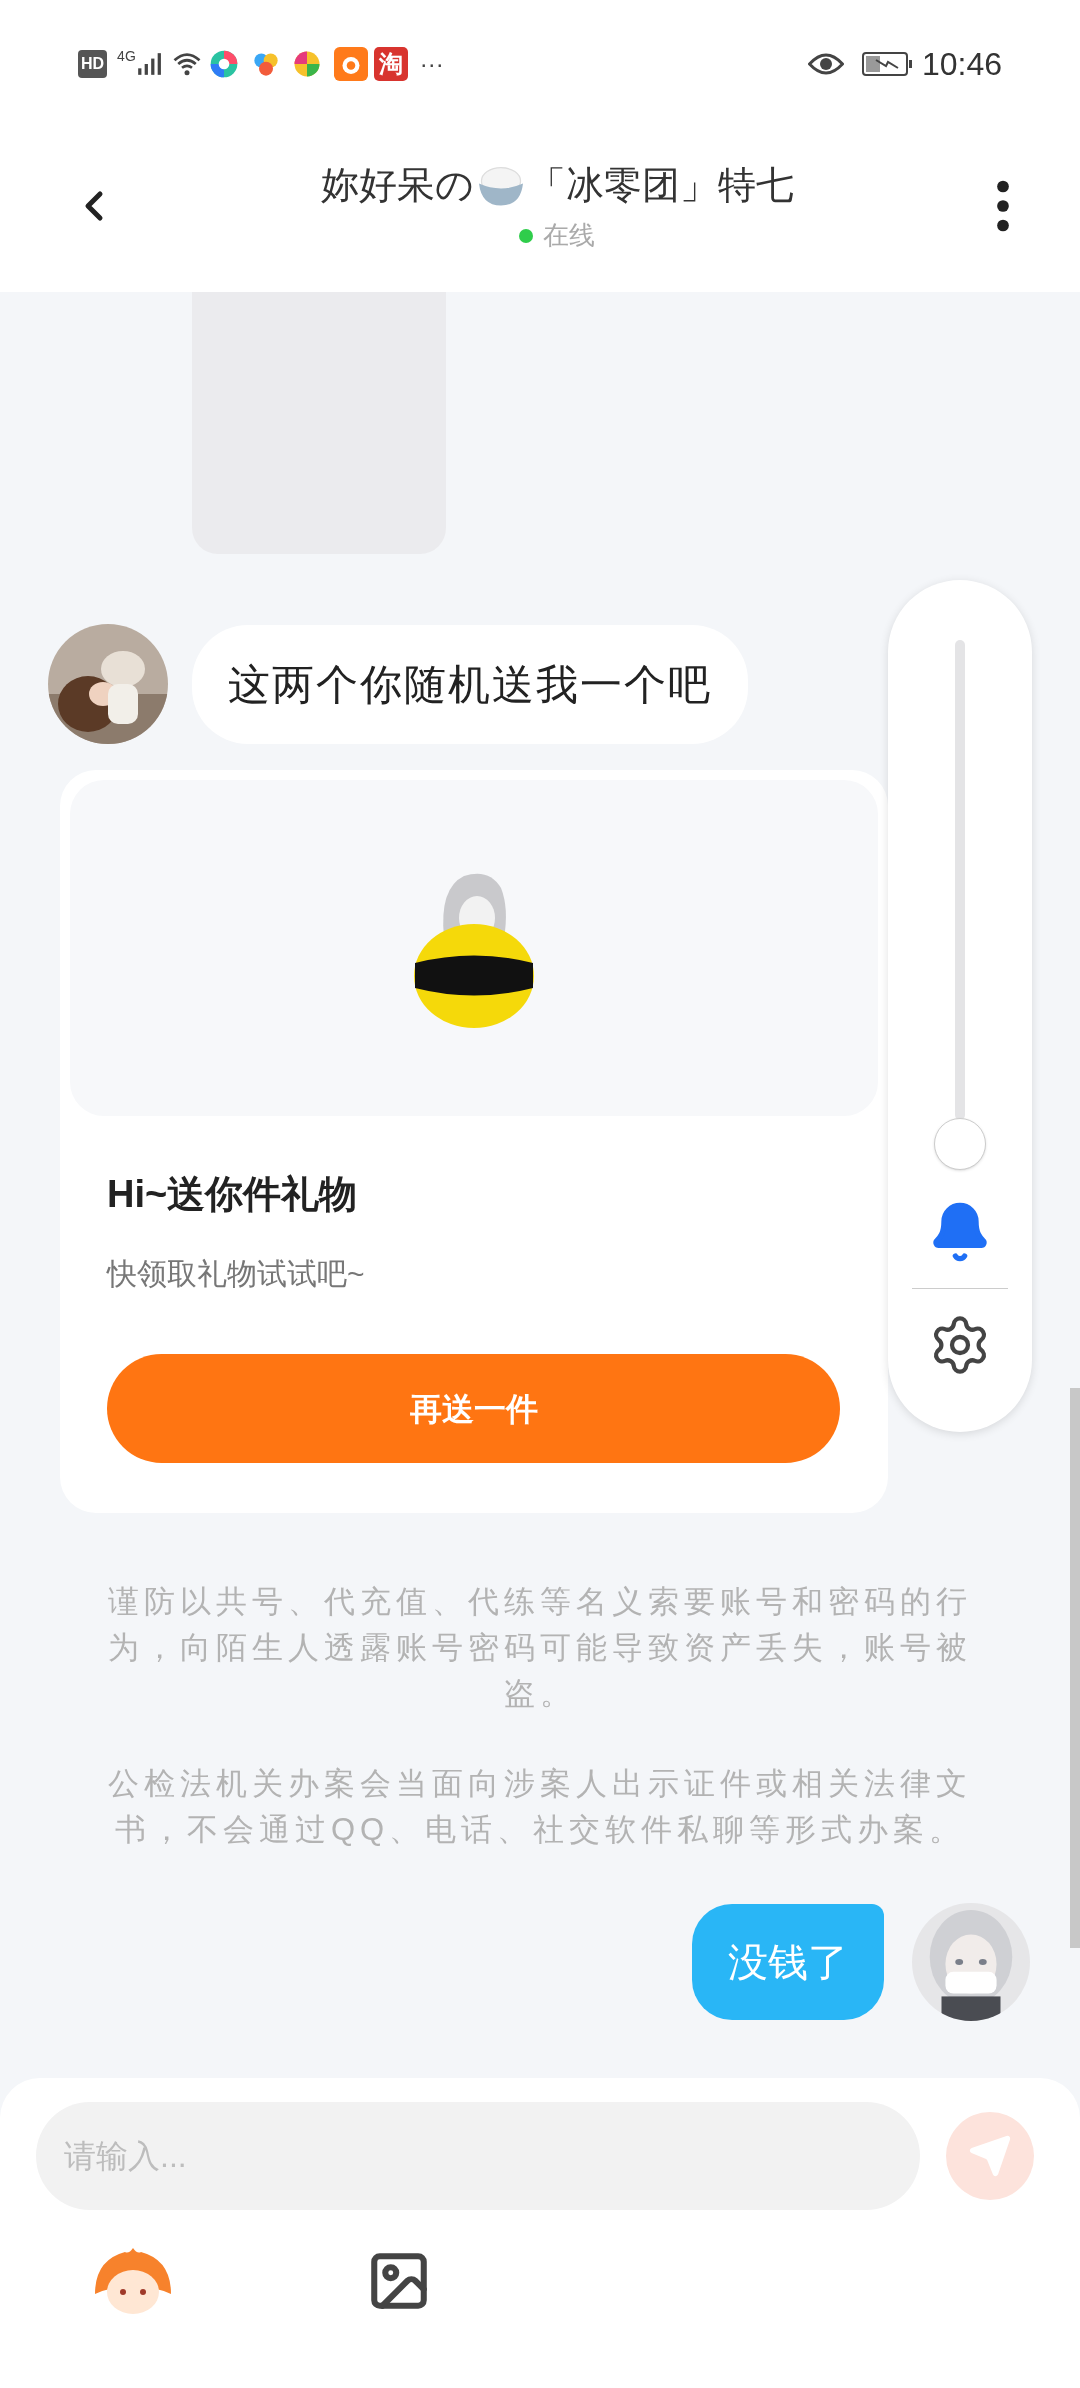 The height and width of the screenshot is (2388, 1080). I want to click on eye-icon, so click(825, 64).